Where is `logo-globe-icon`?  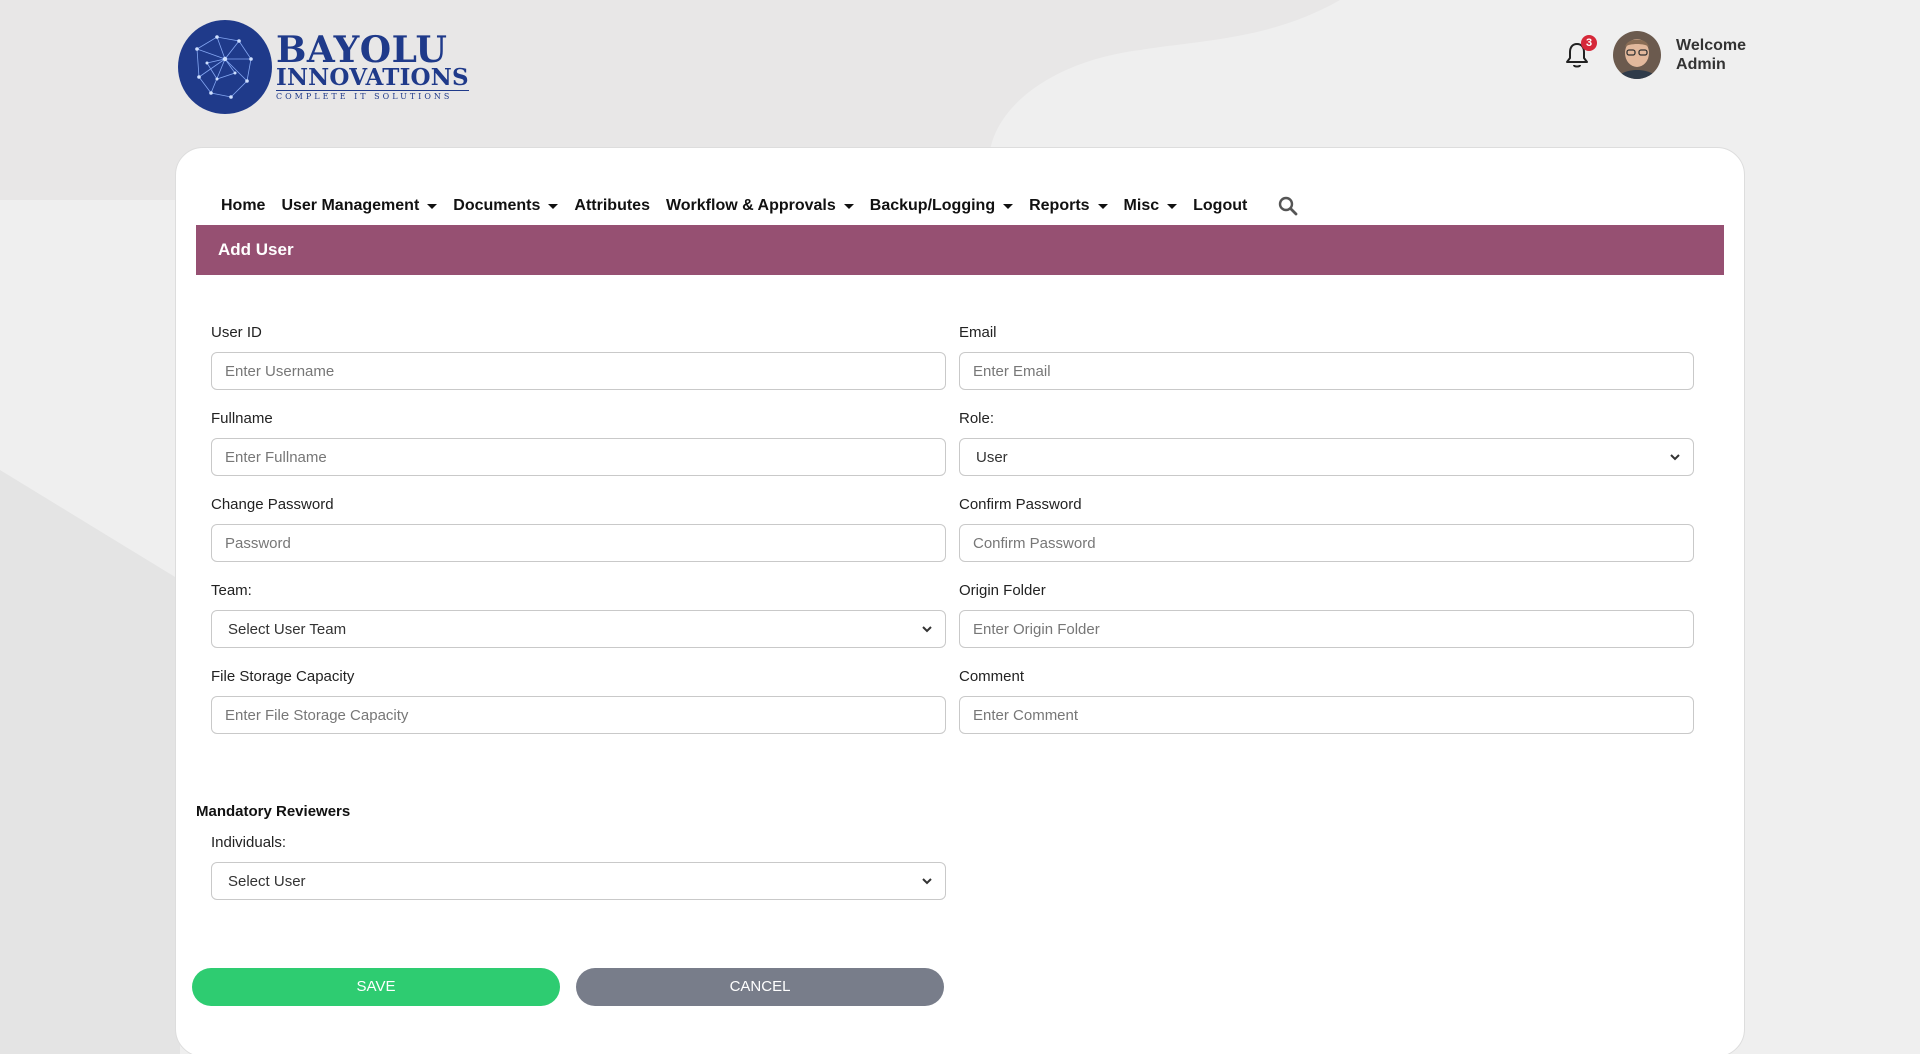
logo-globe-icon is located at coordinates (225, 67).